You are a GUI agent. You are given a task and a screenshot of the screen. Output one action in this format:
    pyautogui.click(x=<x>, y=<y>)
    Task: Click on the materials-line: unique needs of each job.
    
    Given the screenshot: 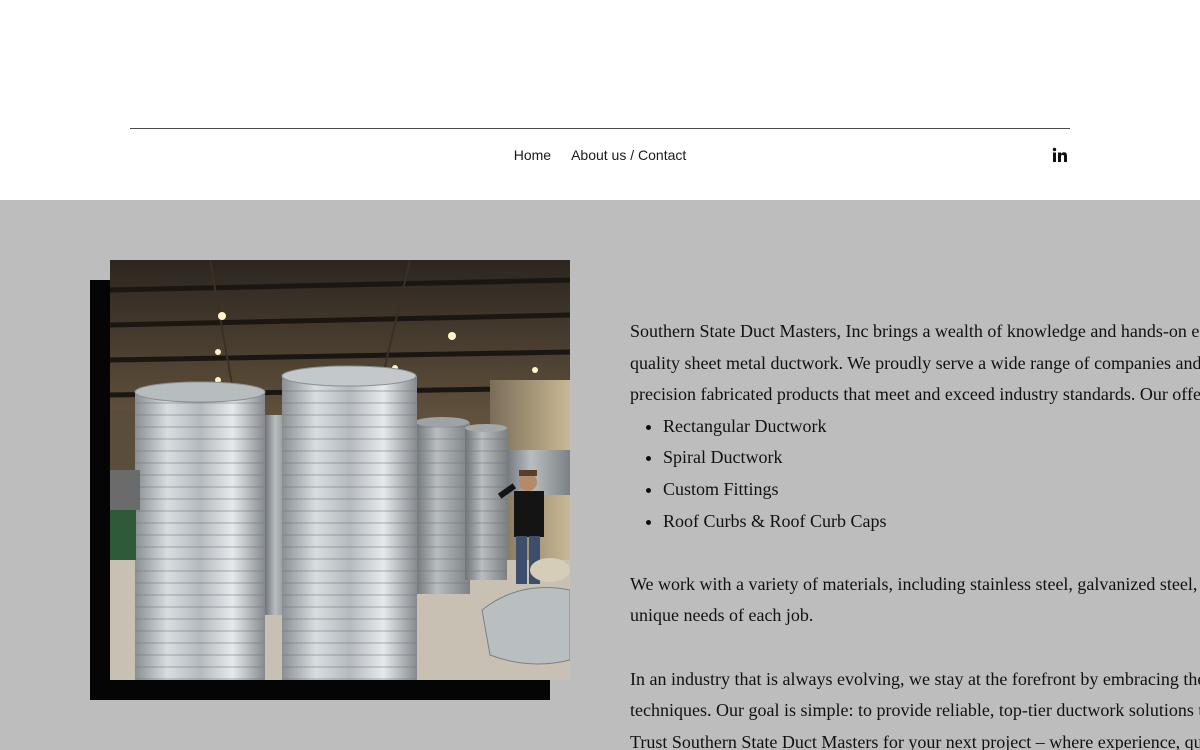 What is the action you would take?
    pyautogui.click(x=722, y=615)
    